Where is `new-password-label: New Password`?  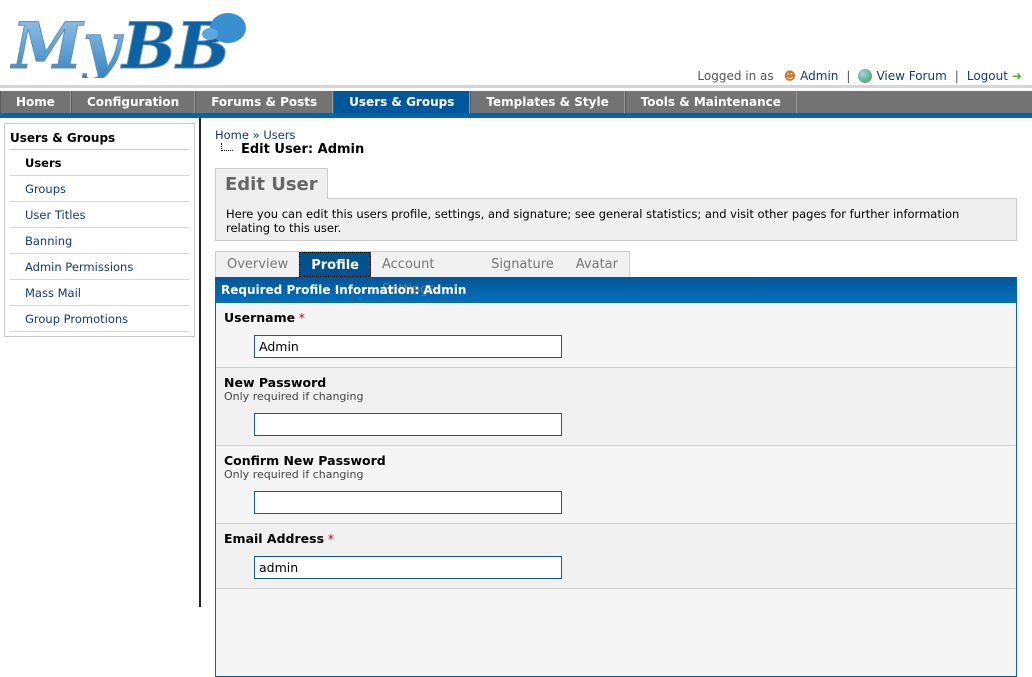 new-password-label: New Password is located at coordinates (275, 382).